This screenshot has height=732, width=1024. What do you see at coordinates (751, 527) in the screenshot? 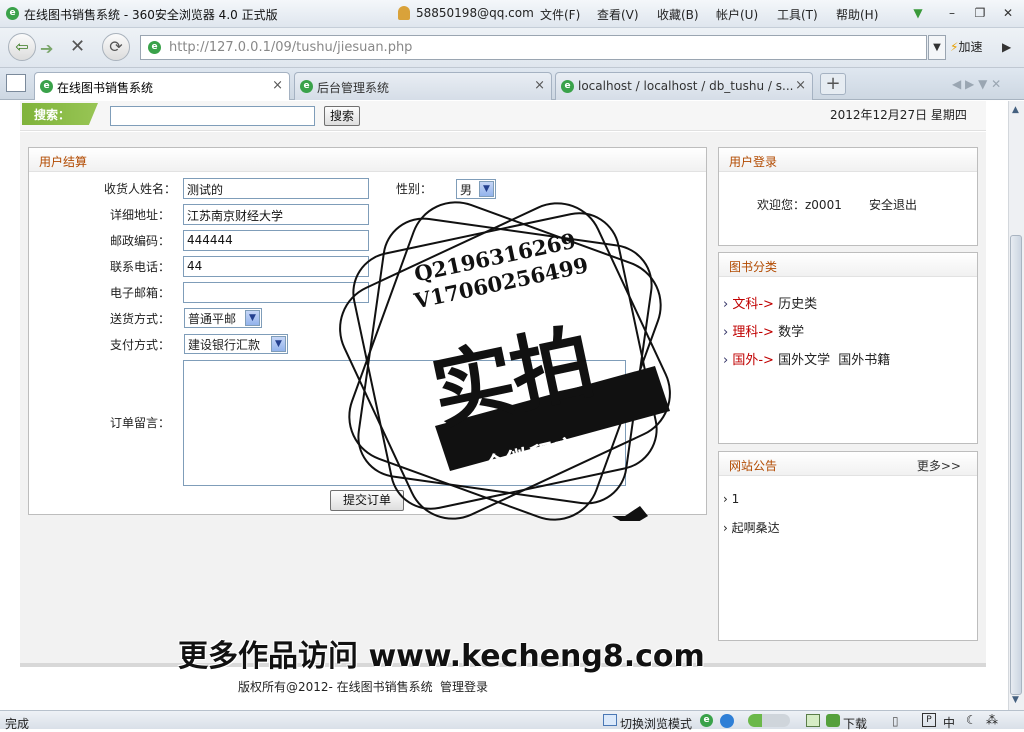
I see `notice-item: › 起啊桑达` at bounding box center [751, 527].